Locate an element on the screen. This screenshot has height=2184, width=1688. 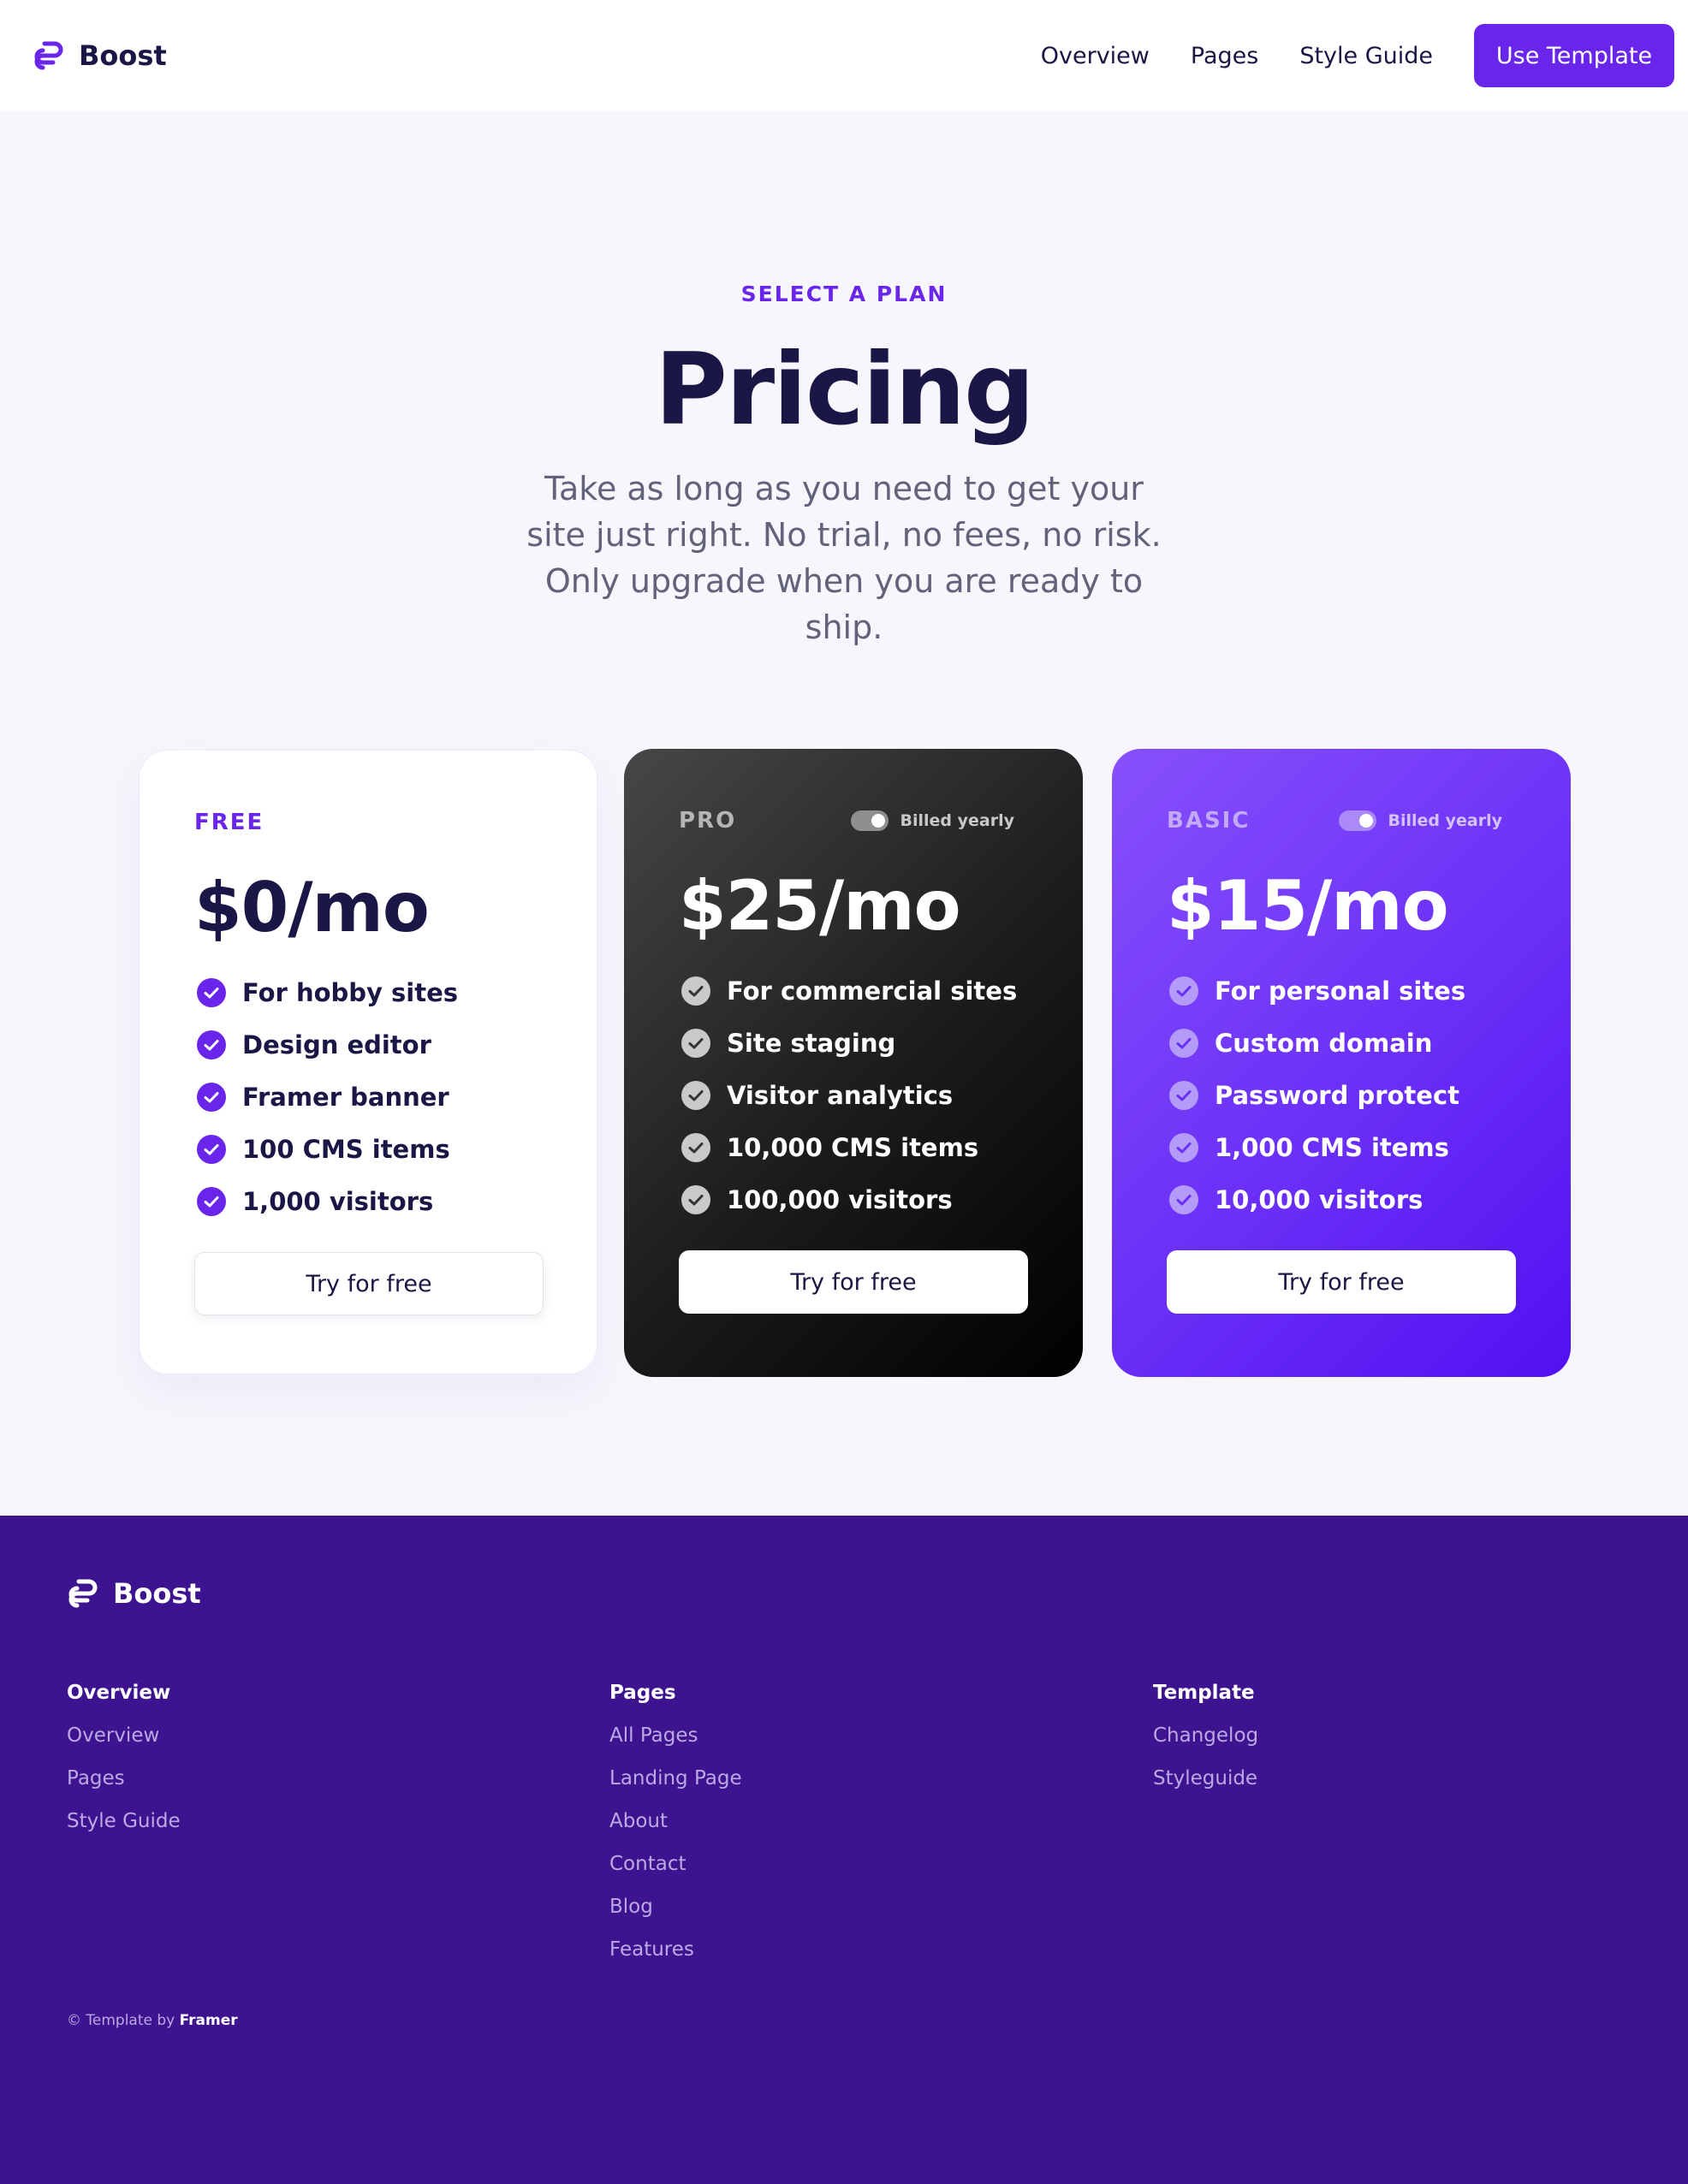
footer-link-landing-page: Landing Page is located at coordinates (675, 1776).